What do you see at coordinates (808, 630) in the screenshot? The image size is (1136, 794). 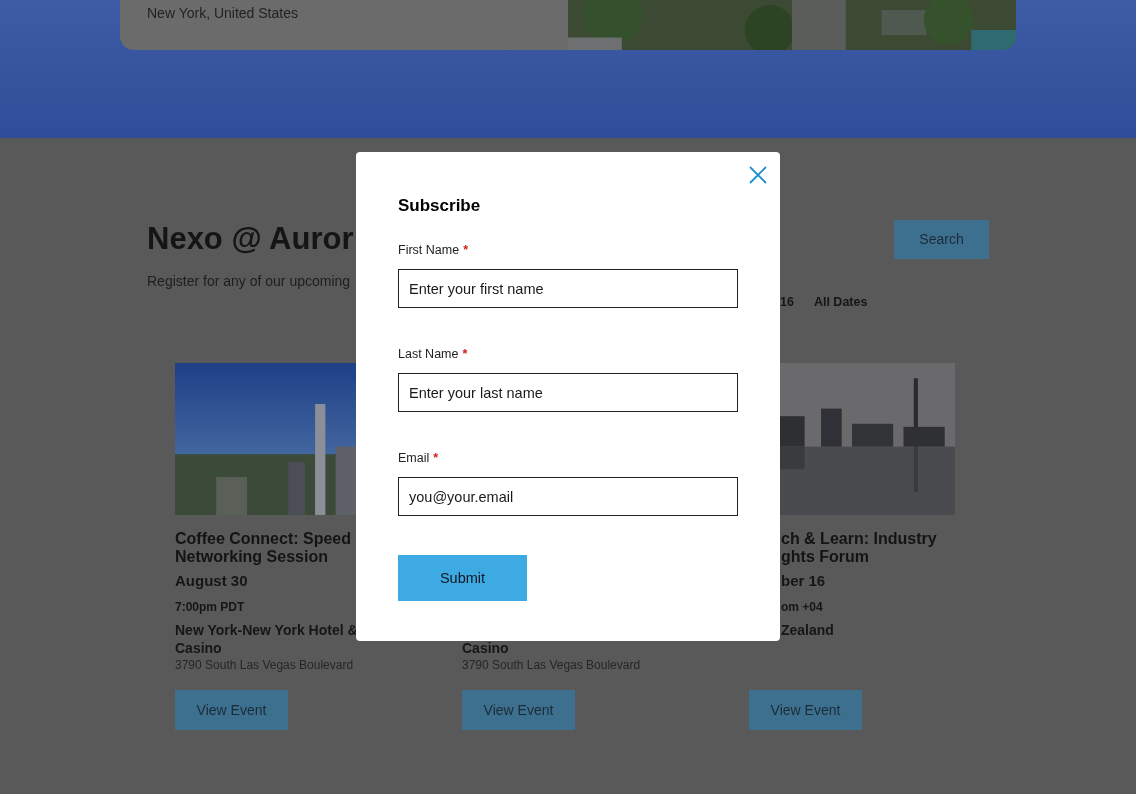 I see `event-venue: Zealand` at bounding box center [808, 630].